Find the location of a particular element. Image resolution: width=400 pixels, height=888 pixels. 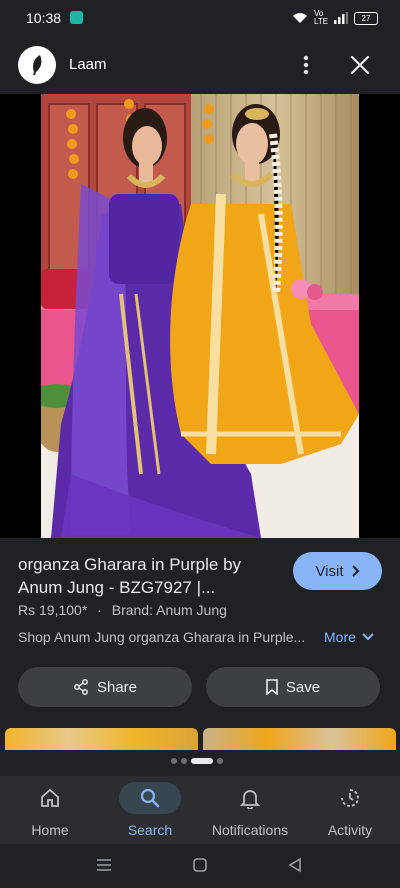

wifi-icon is located at coordinates (300, 18).